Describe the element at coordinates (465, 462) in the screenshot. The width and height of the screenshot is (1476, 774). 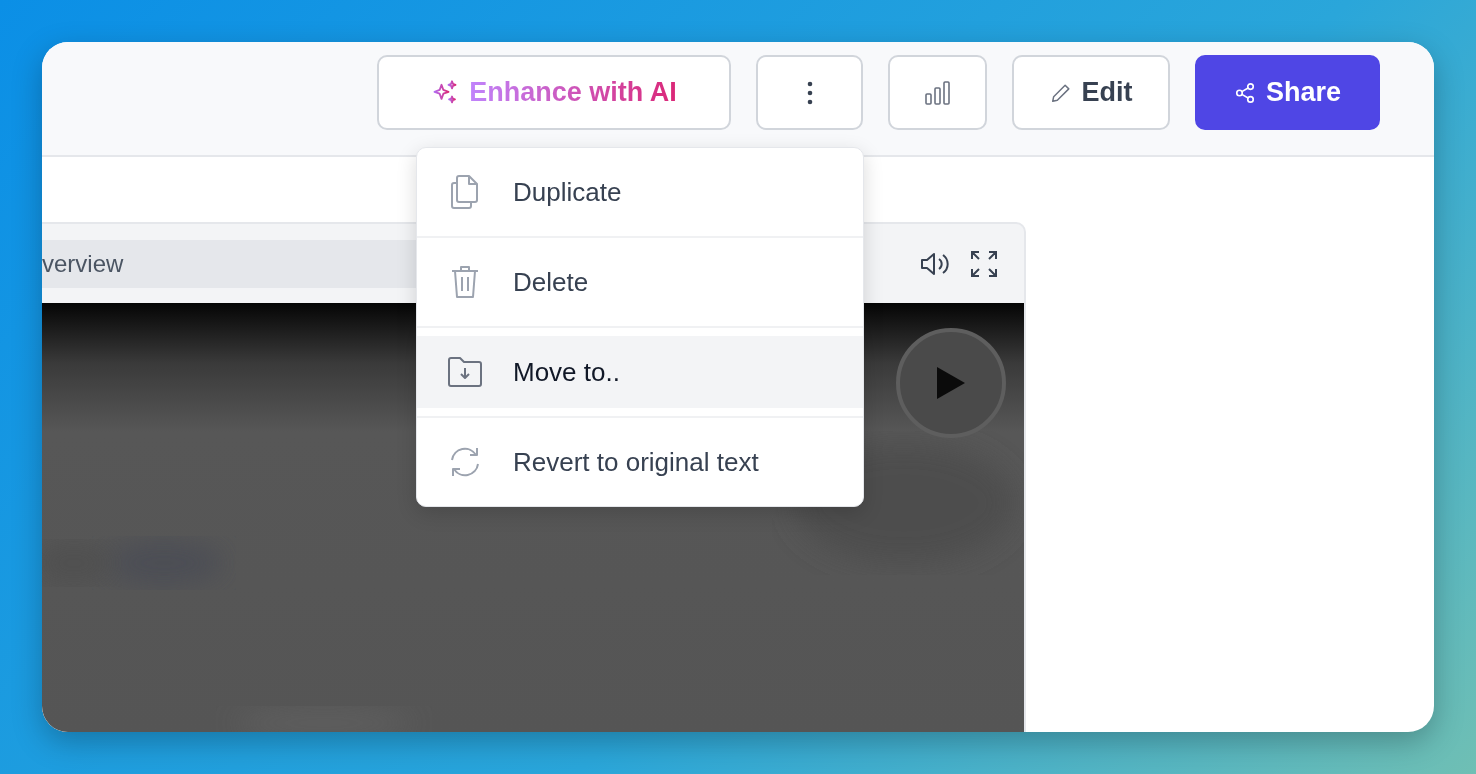
I see `refresh-icon` at that location.